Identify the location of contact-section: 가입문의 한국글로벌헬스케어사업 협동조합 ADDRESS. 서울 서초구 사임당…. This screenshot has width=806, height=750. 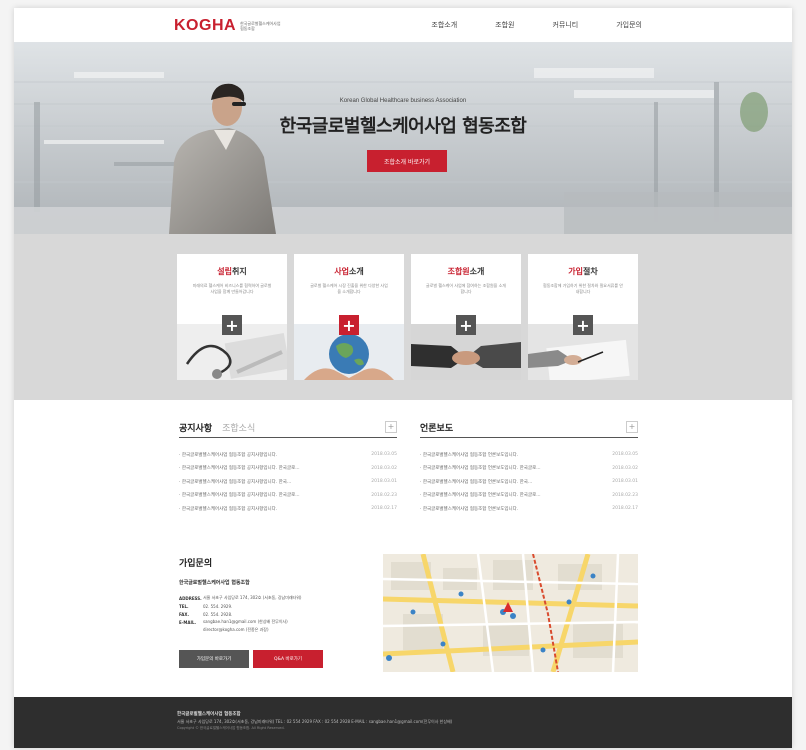
(279, 612).